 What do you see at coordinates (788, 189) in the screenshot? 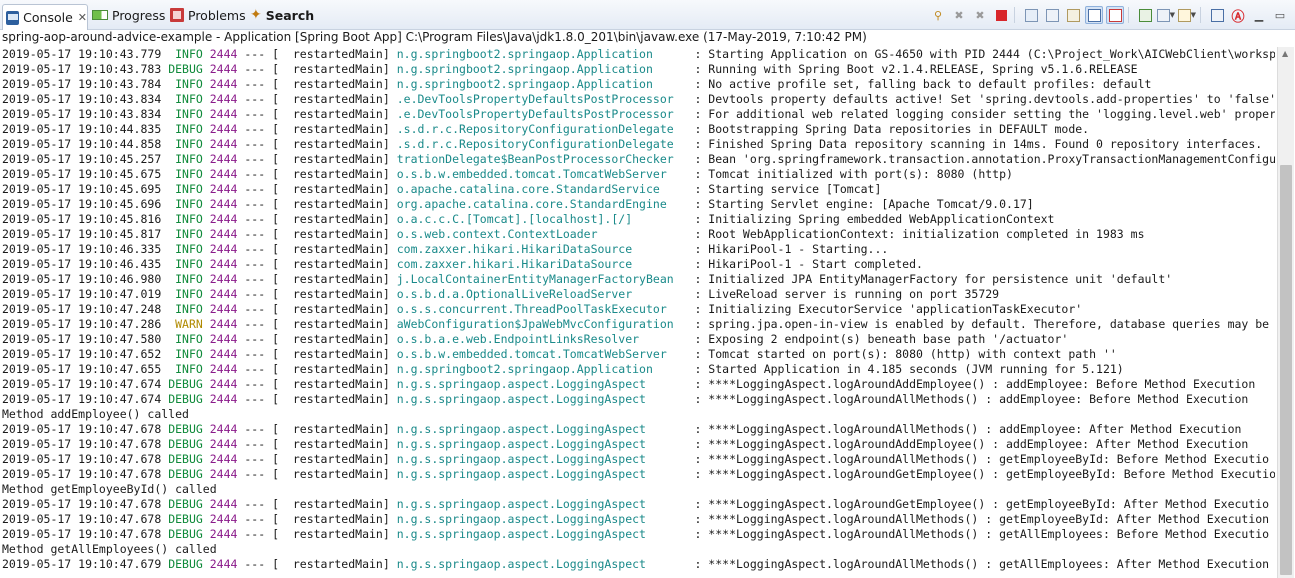
I see `log-message: : Starting service [Tomcat]` at bounding box center [788, 189].